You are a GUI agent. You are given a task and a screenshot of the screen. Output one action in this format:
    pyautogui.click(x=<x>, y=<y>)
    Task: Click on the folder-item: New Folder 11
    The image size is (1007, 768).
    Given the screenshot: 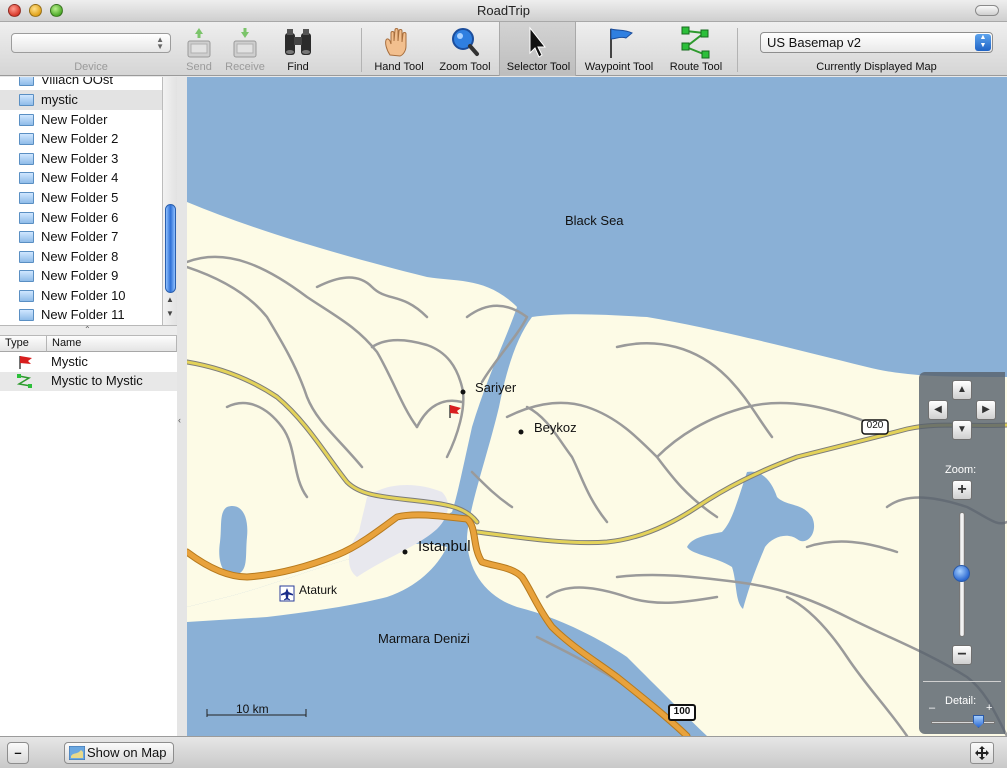 What is the action you would take?
    pyautogui.click(x=81, y=315)
    